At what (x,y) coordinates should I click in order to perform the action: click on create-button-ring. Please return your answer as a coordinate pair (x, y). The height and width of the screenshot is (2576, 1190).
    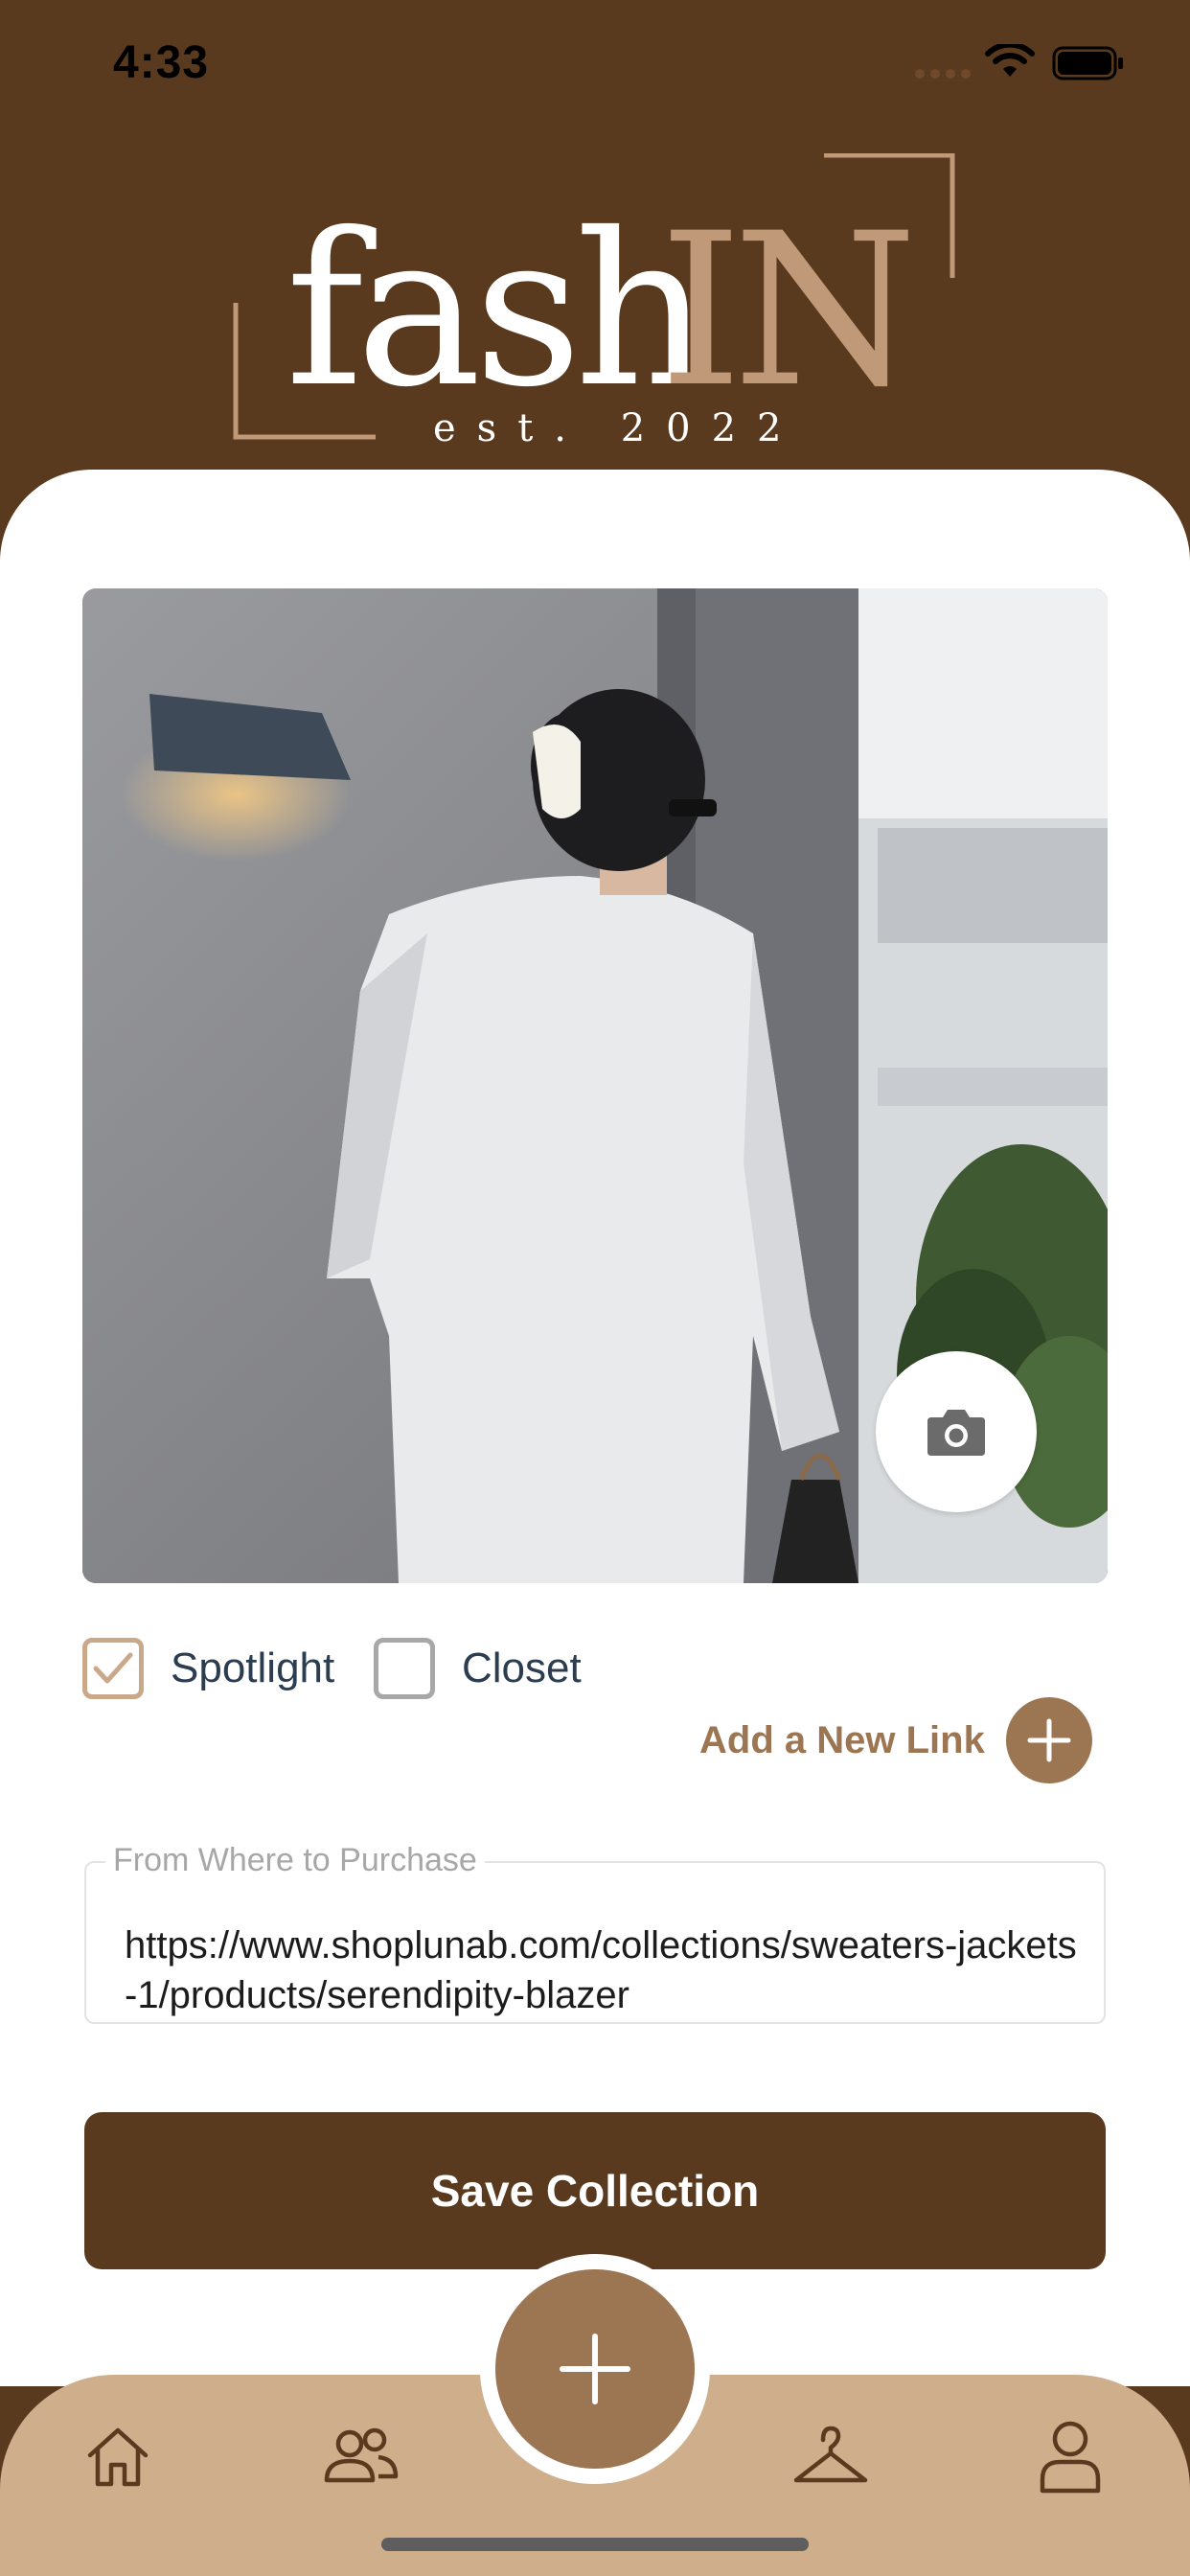
    Looking at the image, I should click on (595, 2369).